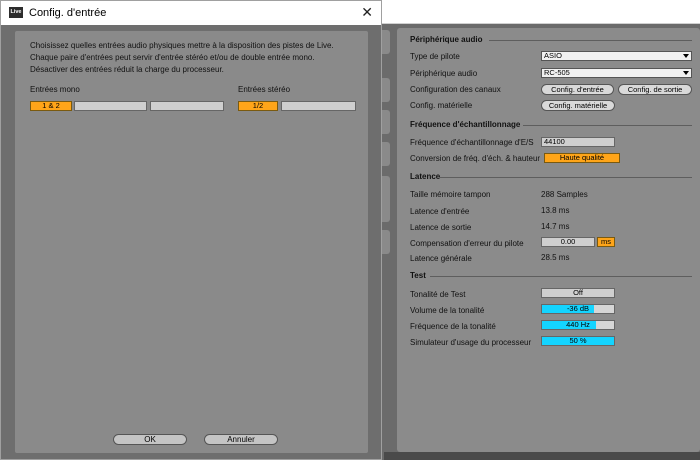  I want to click on section-title-audio-device: Périphérique audio, so click(446, 39).